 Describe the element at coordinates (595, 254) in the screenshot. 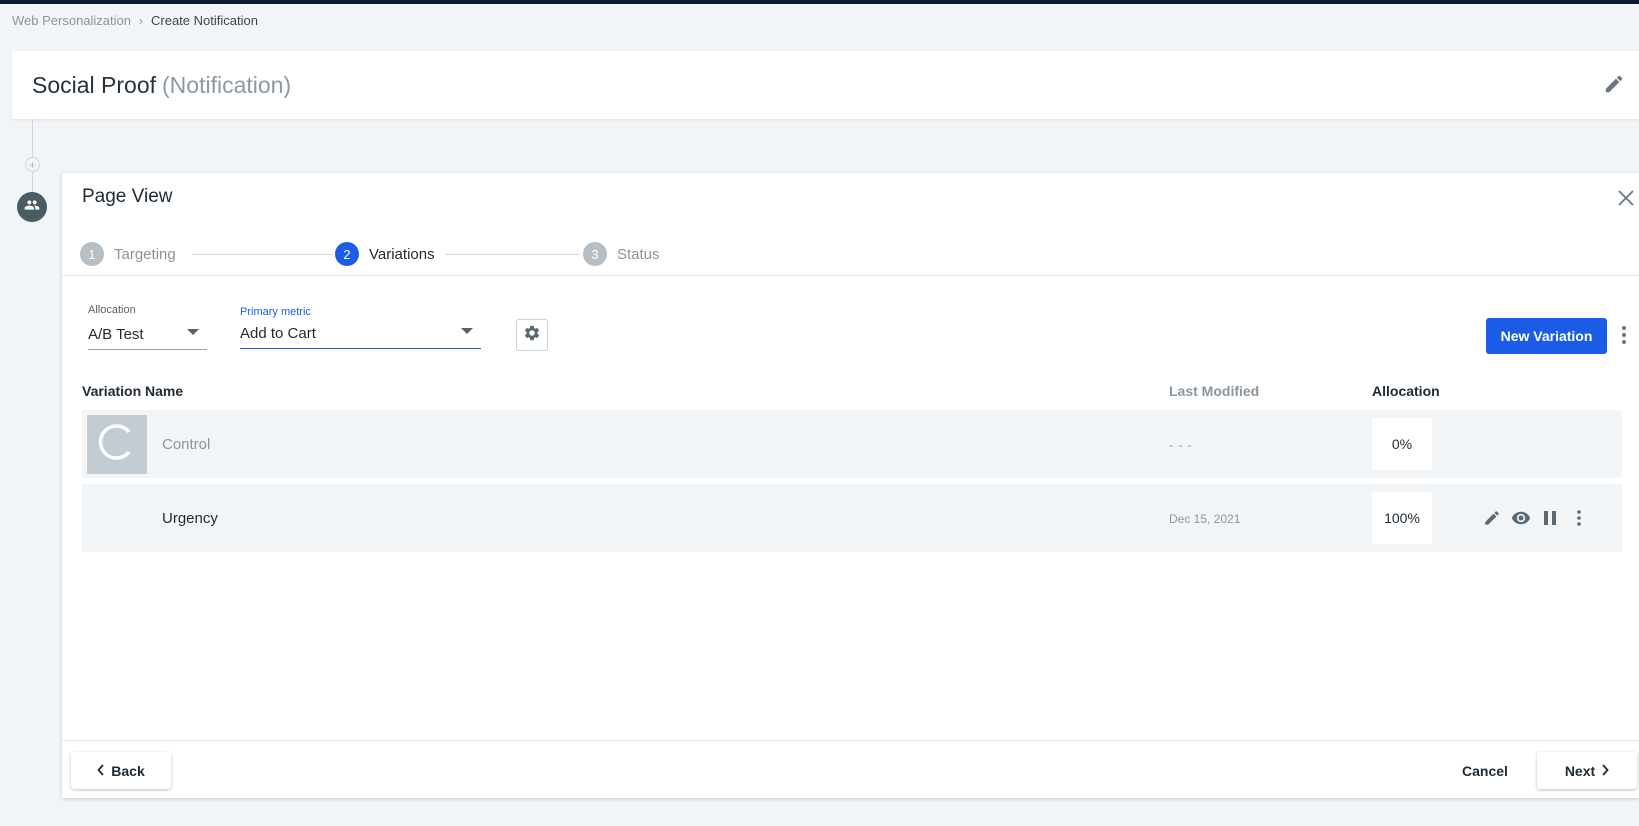

I see `step-number: 3` at that location.